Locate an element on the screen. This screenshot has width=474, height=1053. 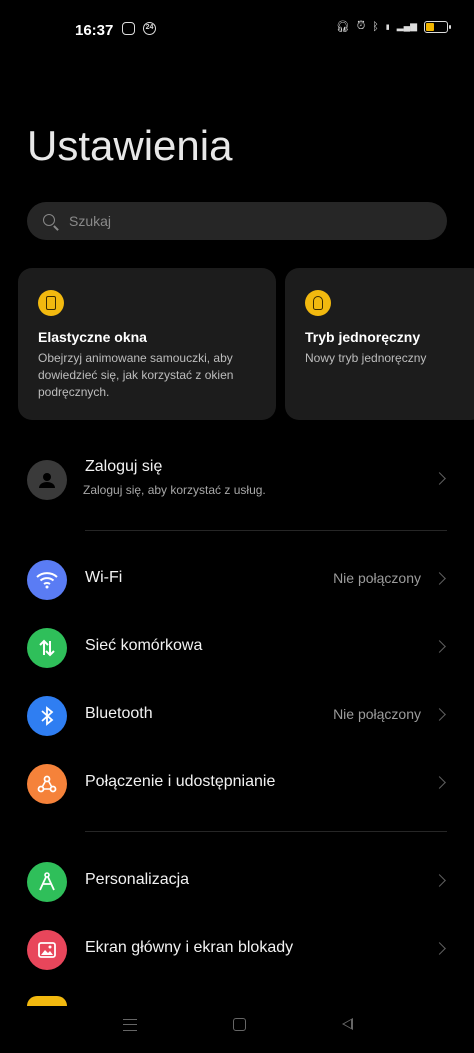
search-input: Szukaj is located at coordinates (237, 221).